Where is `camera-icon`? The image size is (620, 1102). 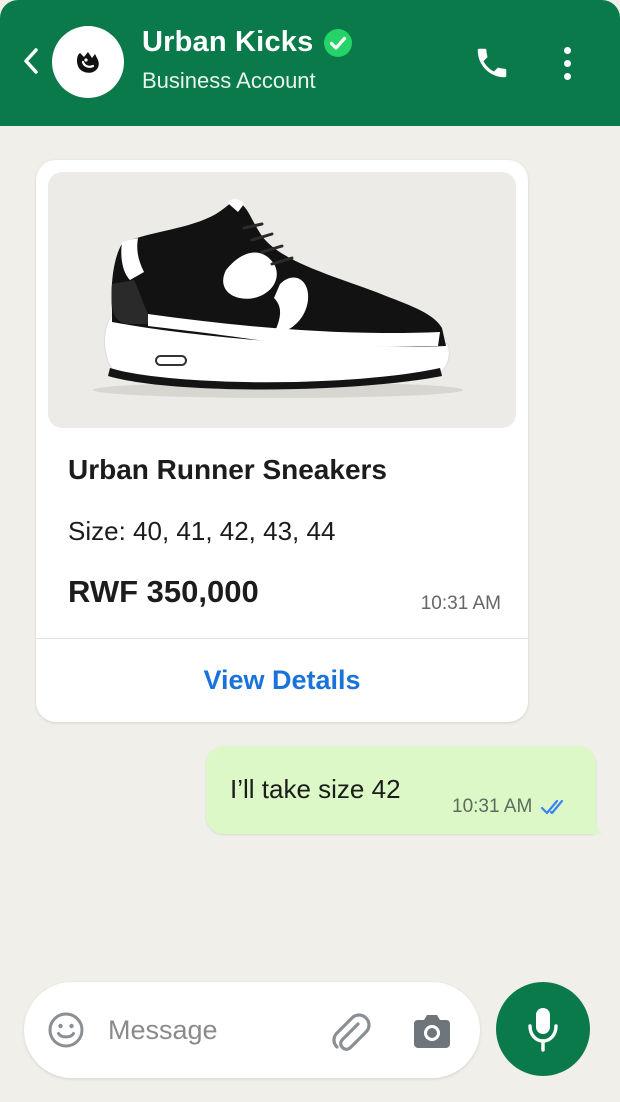
camera-icon is located at coordinates (432, 1031).